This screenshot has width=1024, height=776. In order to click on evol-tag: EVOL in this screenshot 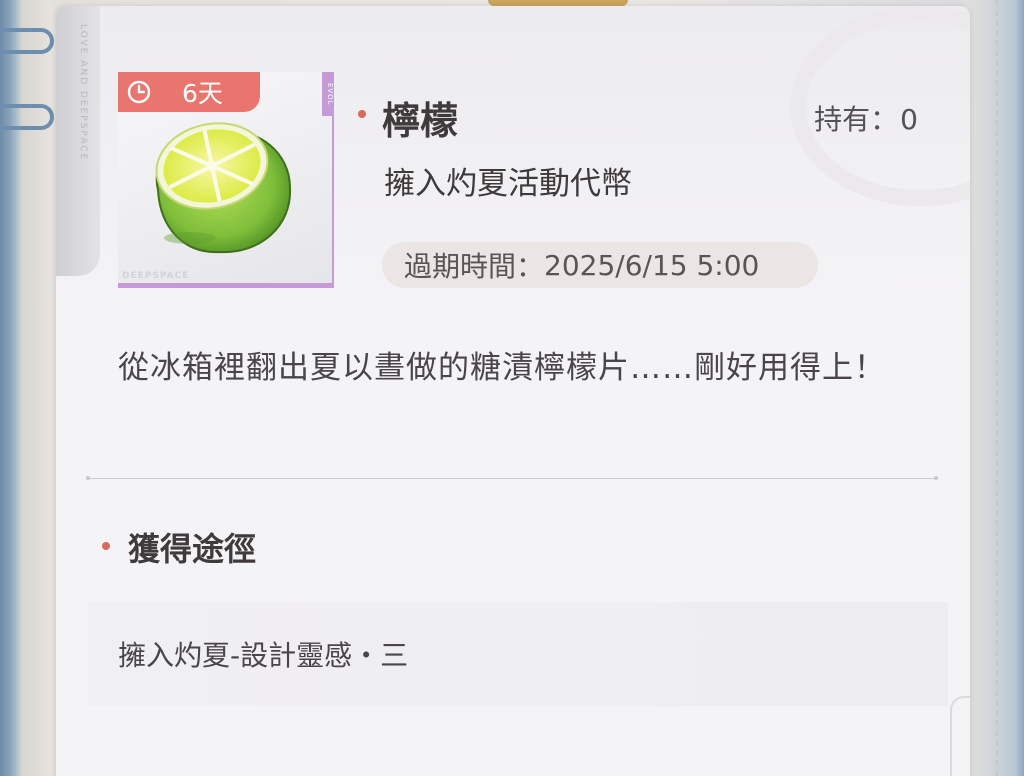, I will do `click(328, 94)`.